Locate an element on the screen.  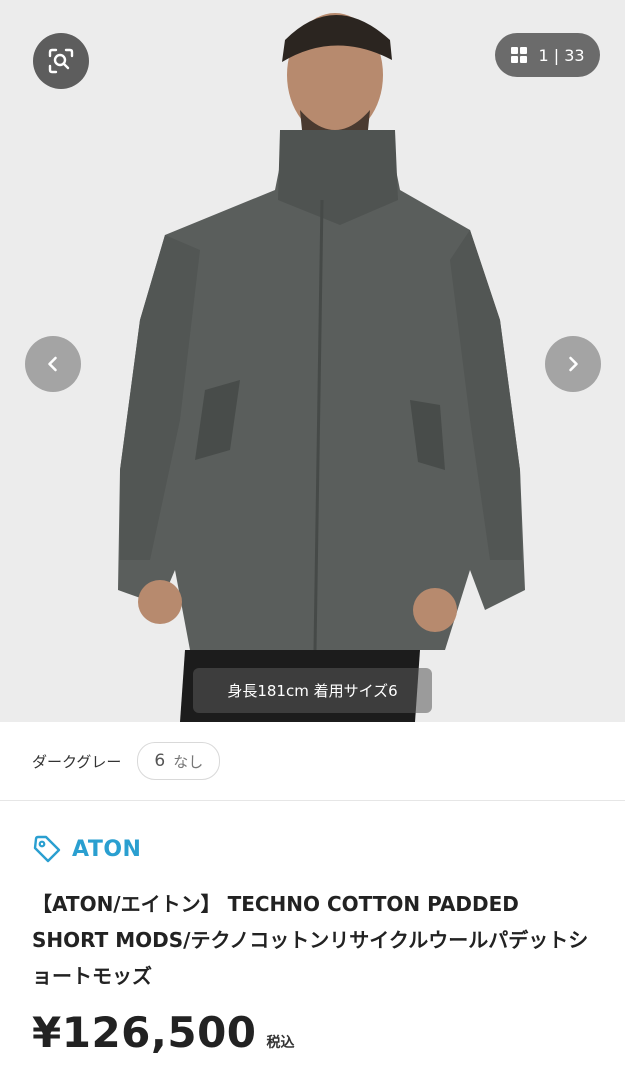
tax-label: 税込 is located at coordinates (280, 1043).